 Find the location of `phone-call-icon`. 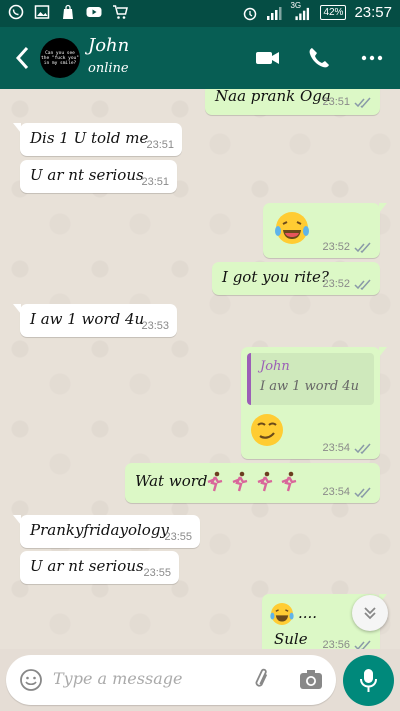

phone-call-icon is located at coordinates (320, 58).